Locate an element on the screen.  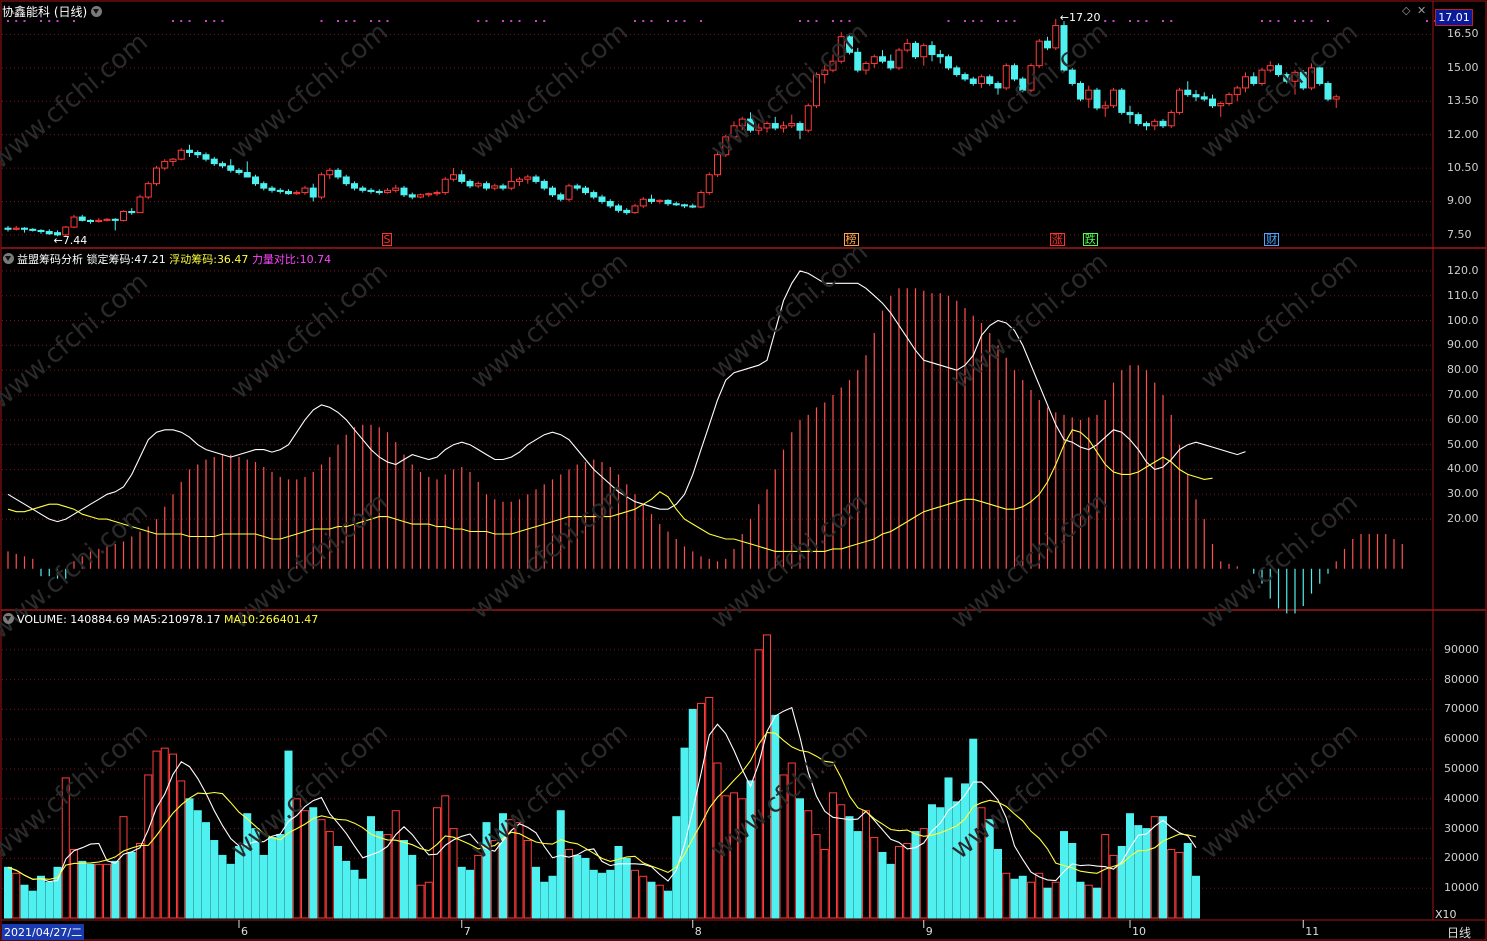
stock-title: 协鑫能科 (日线) is located at coordinates (53, 11).